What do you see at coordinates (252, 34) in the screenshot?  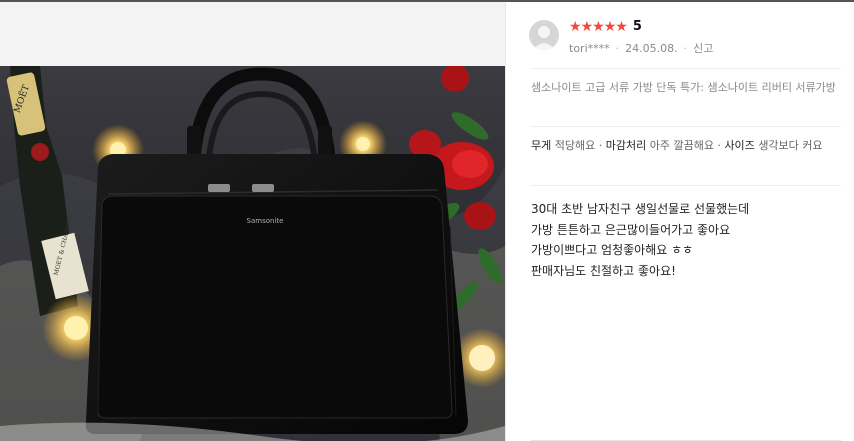 I see `photo-pane-padding` at bounding box center [252, 34].